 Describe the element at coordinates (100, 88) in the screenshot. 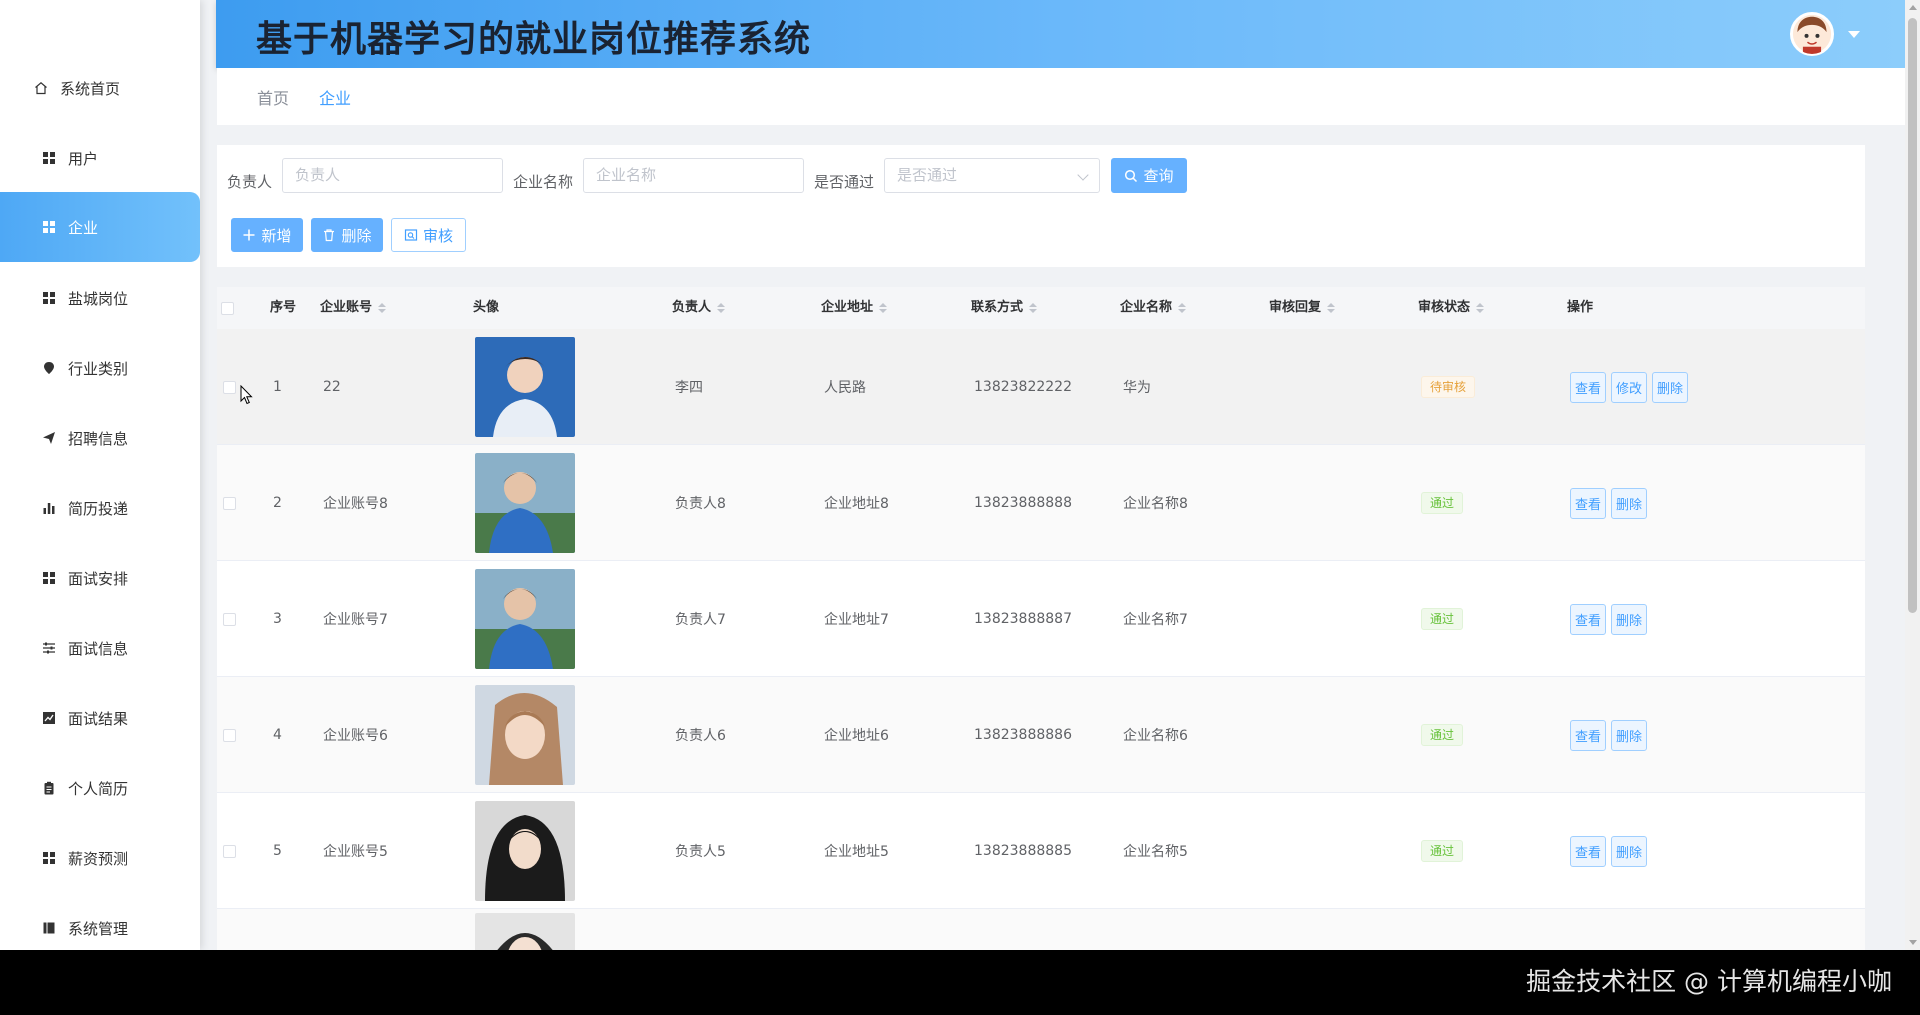

I see `sidebar-item-home: 系统首页` at that location.